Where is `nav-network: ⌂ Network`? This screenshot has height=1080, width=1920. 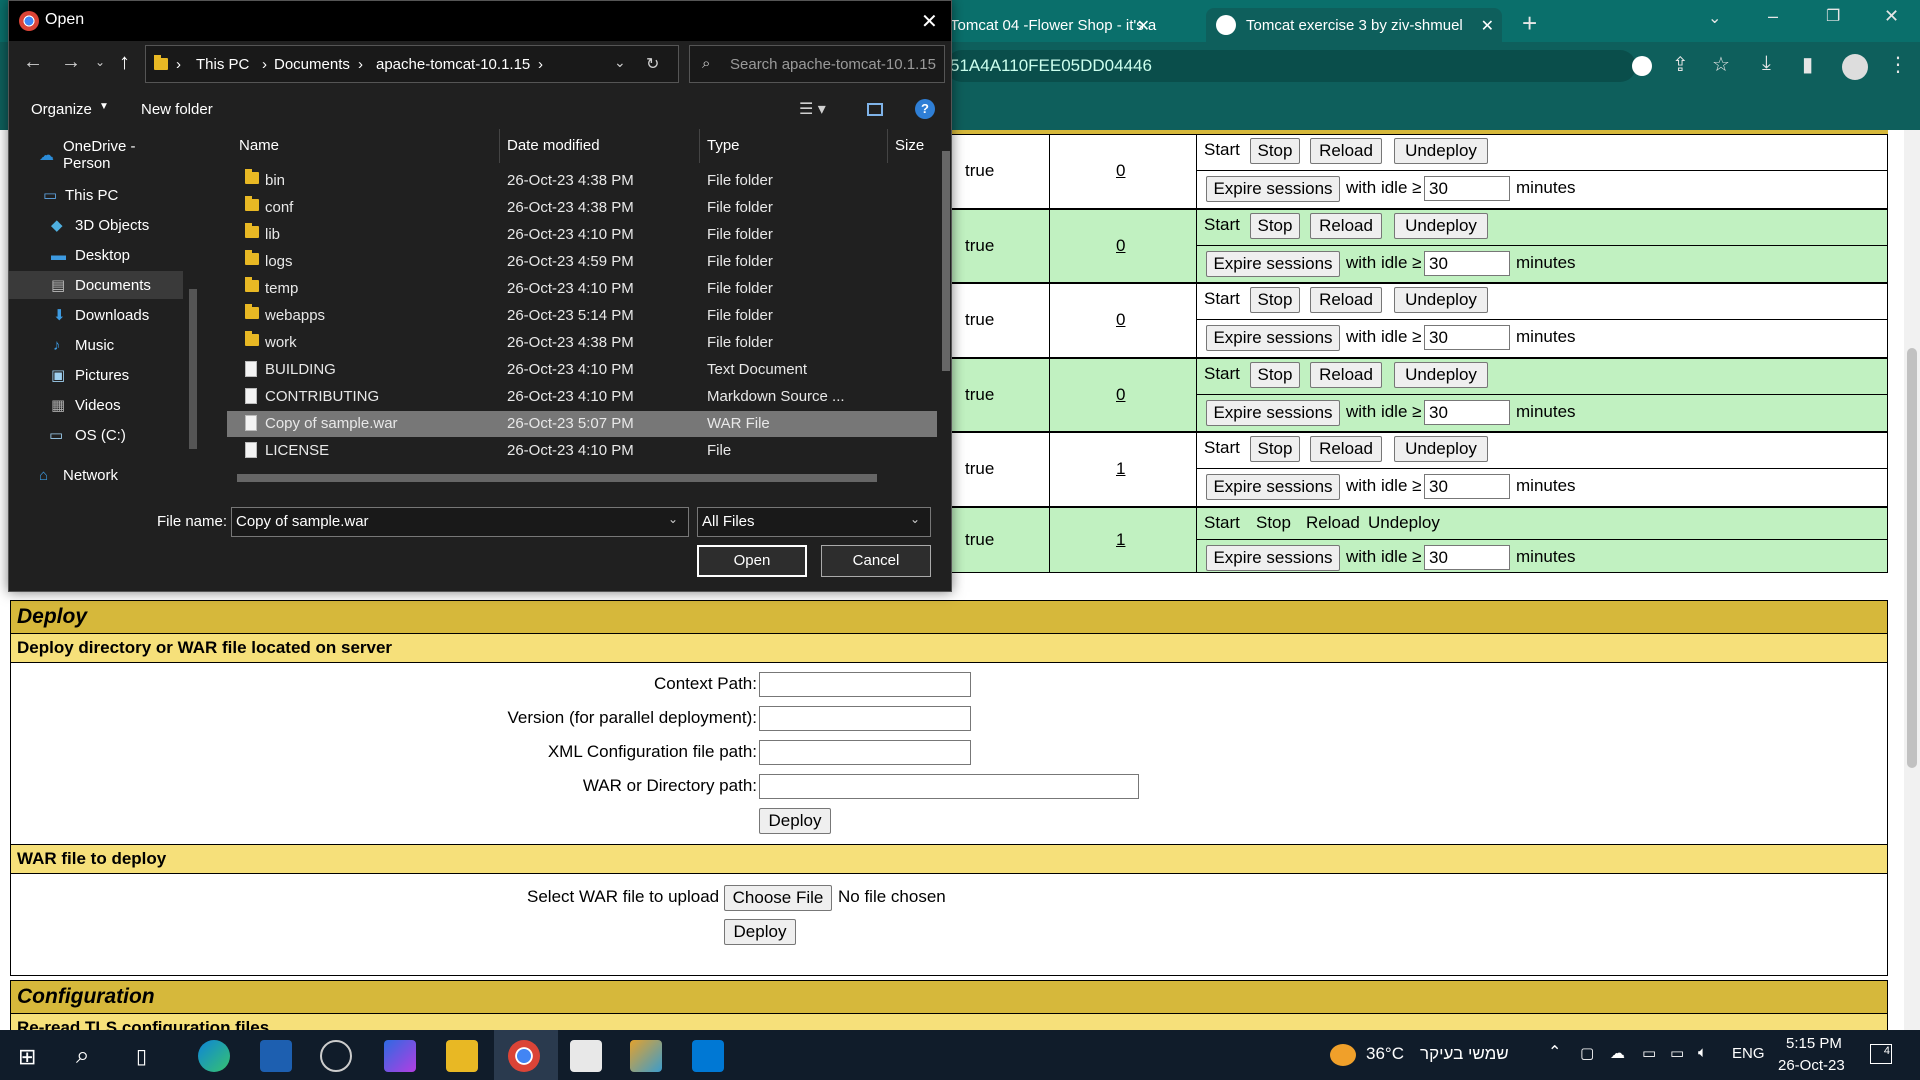
nav-network: ⌂ Network is located at coordinates (96, 475).